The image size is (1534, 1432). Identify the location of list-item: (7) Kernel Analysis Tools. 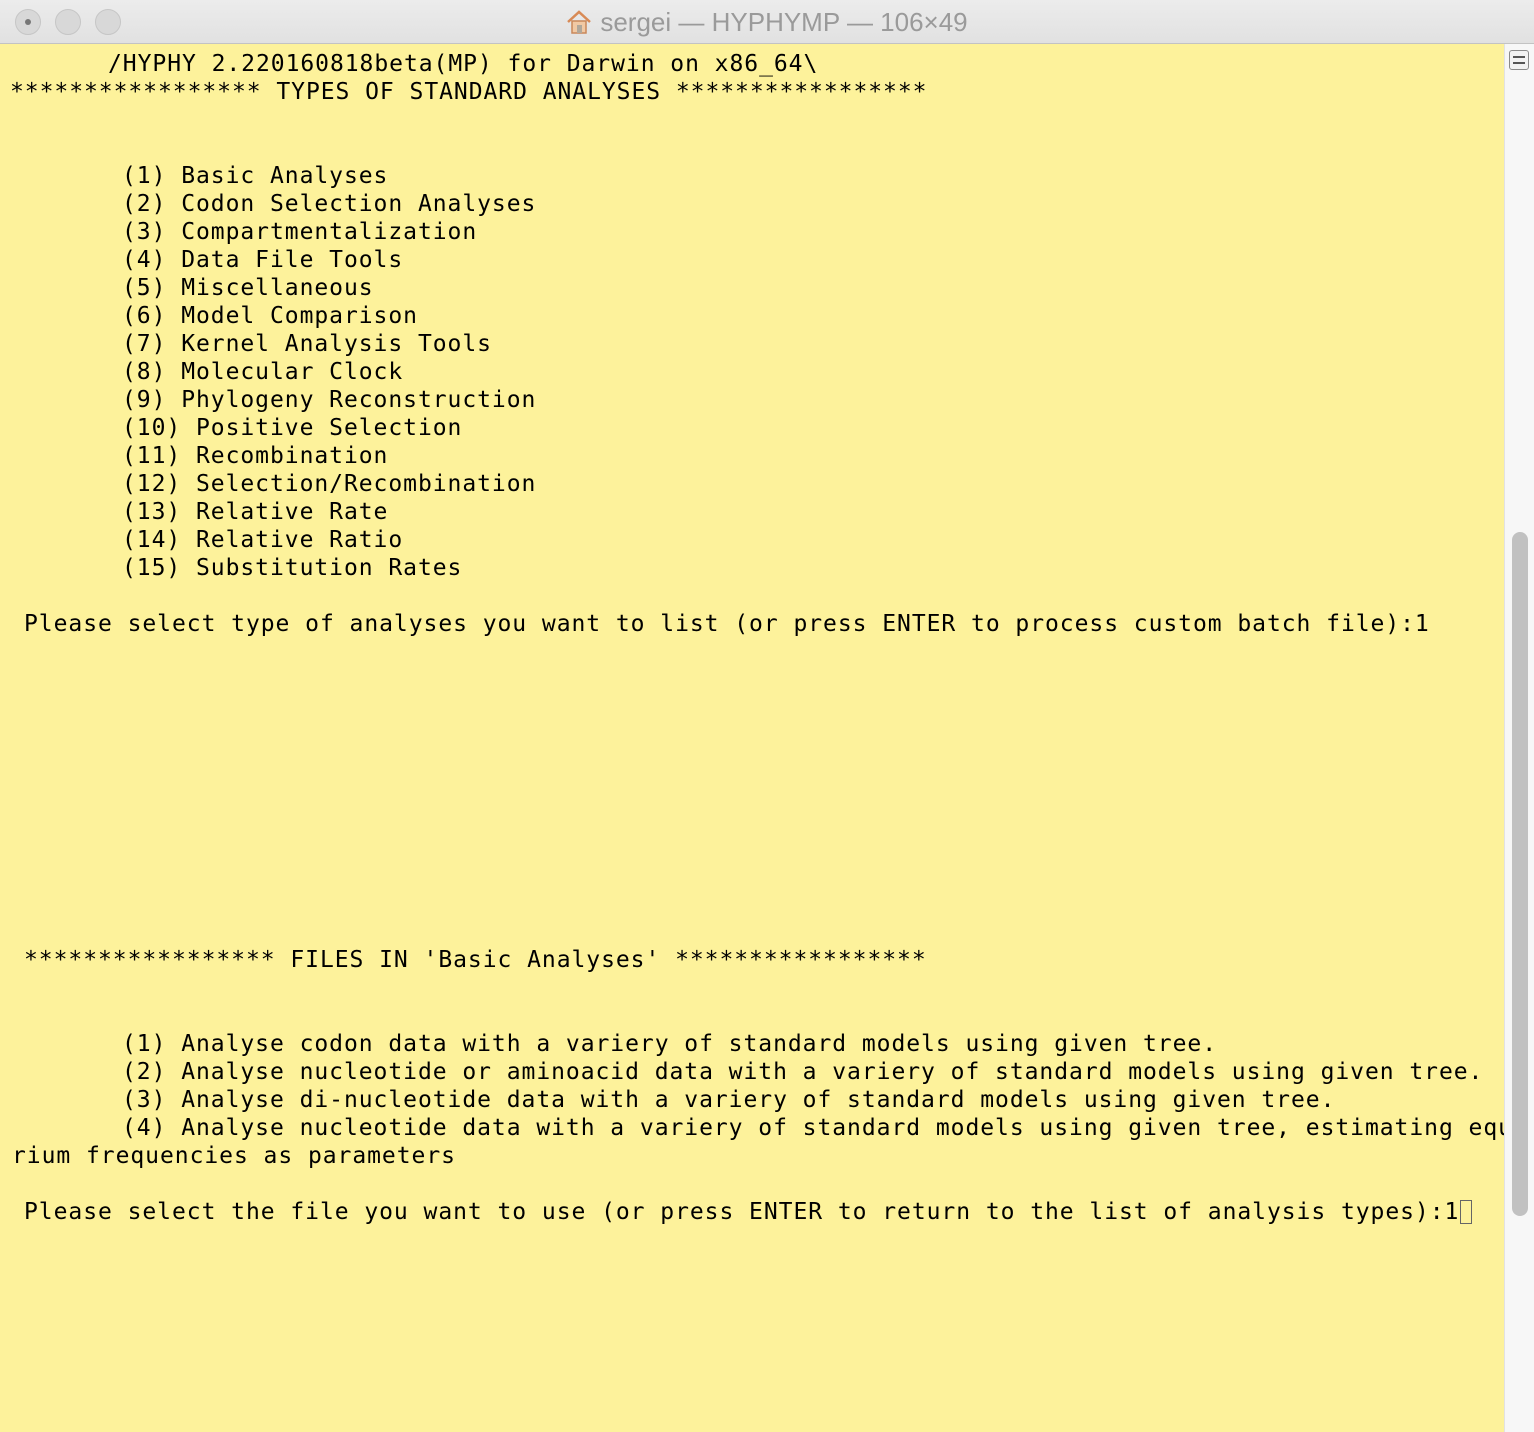
(307, 344).